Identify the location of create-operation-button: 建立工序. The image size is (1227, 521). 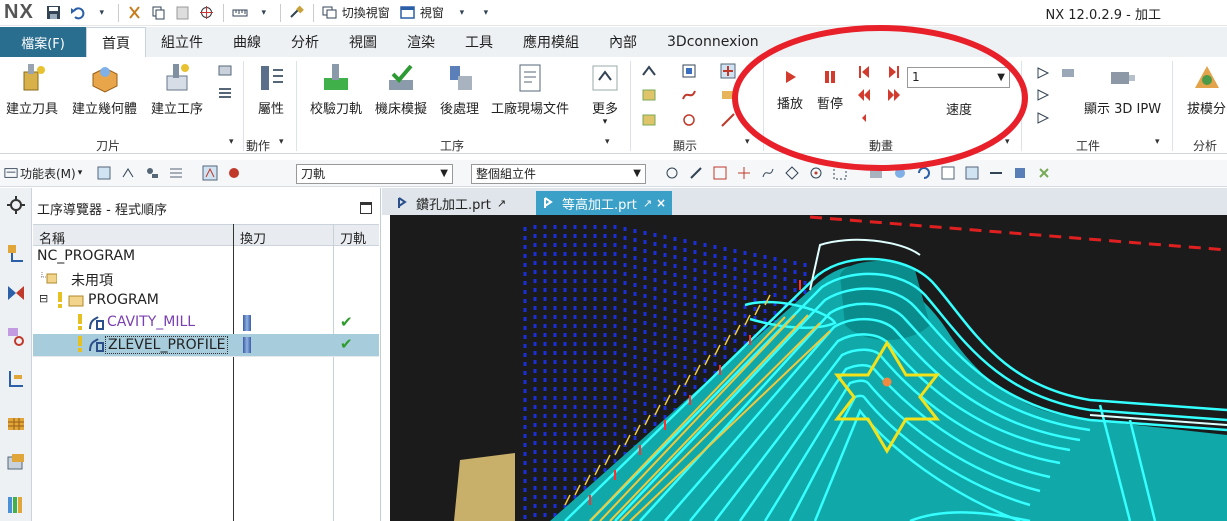
(177, 89).